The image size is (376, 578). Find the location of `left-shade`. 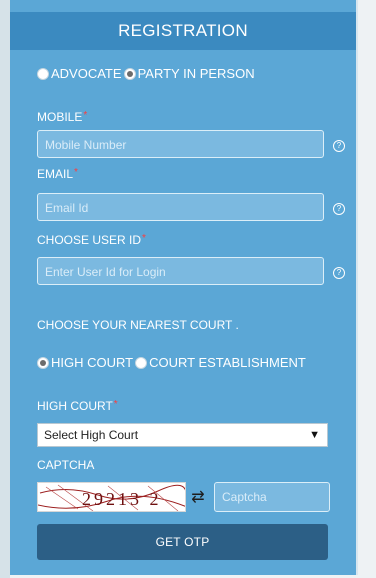

left-shade is located at coordinates (5, 289).